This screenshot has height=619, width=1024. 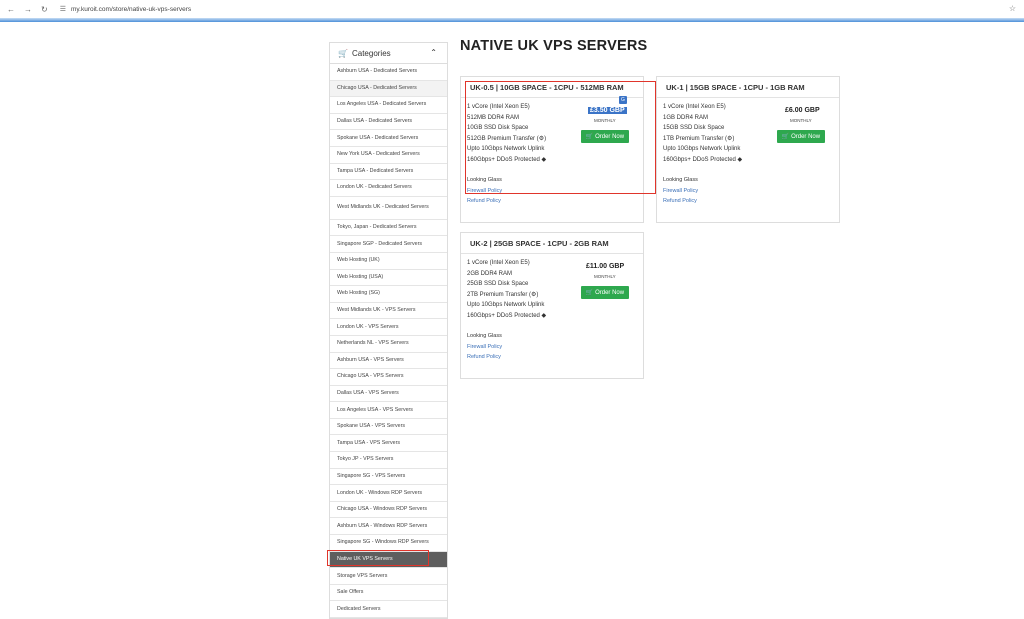 I want to click on sidebar-item: Web Hosting (SG), so click(x=388, y=294).